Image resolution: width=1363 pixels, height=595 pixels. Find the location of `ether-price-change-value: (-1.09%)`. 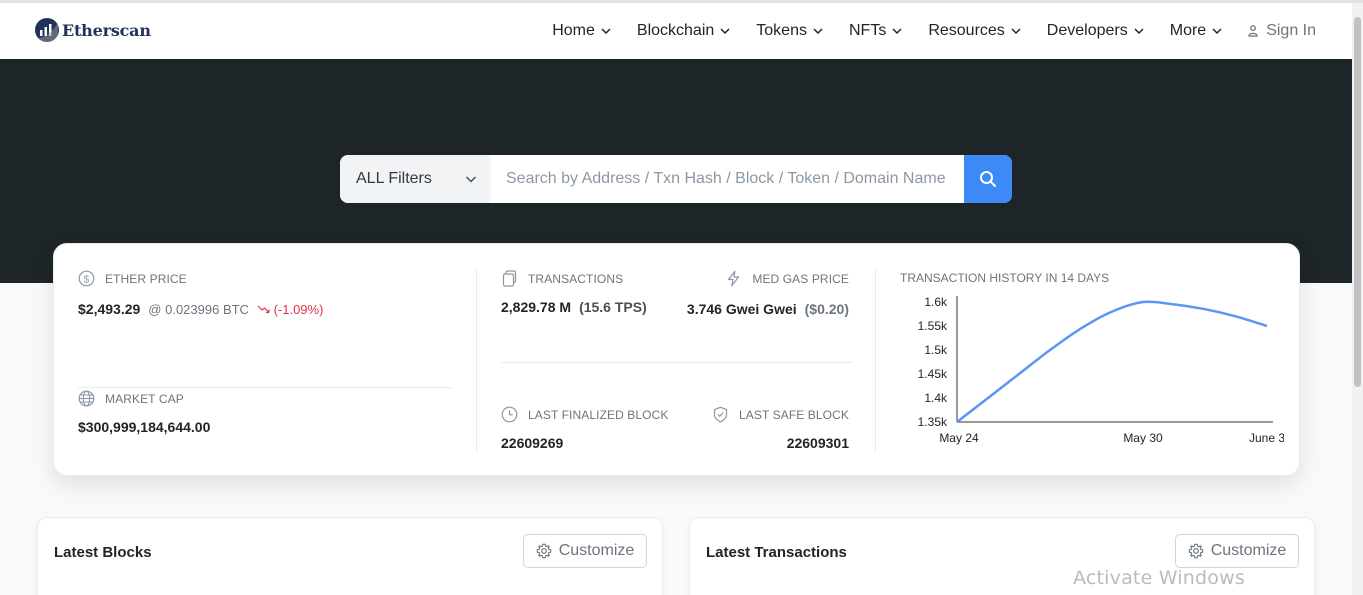

ether-price-change-value: (-1.09%) is located at coordinates (298, 309).